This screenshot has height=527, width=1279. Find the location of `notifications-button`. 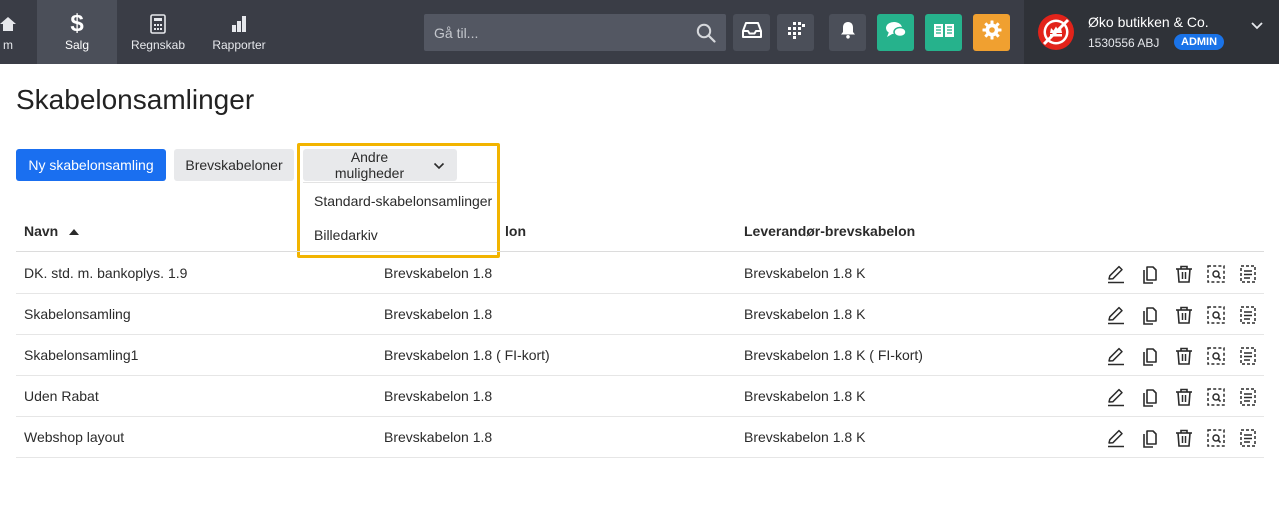

notifications-button is located at coordinates (847, 32).